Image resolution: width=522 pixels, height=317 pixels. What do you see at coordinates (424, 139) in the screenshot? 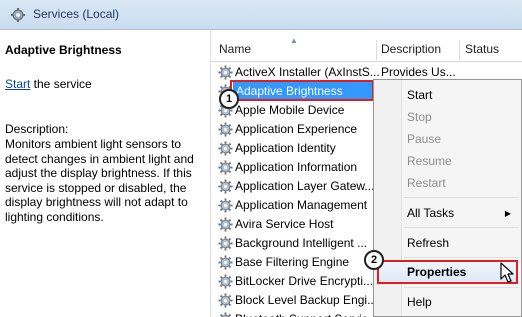
I see `menu-item-pause: Pause` at bounding box center [424, 139].